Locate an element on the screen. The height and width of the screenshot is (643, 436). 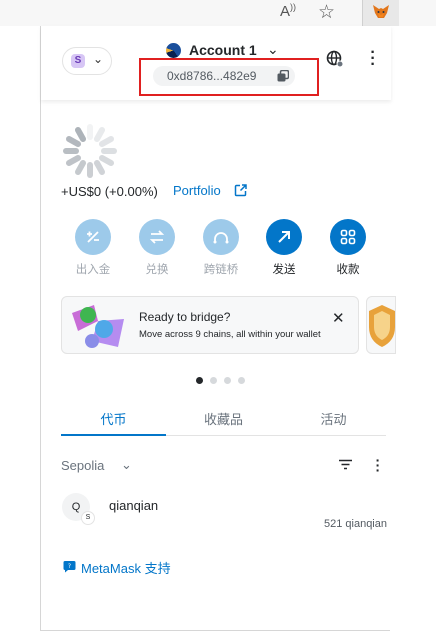
metamask-fox-icon is located at coordinates (381, 11).